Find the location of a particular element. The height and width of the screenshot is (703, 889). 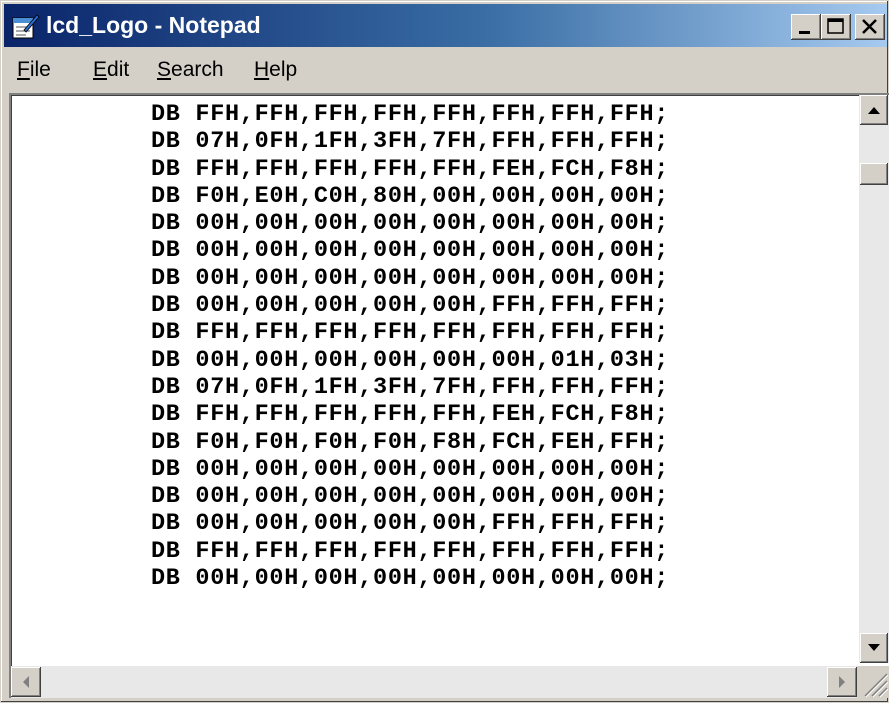

menu-help: Help is located at coordinates (275, 70).